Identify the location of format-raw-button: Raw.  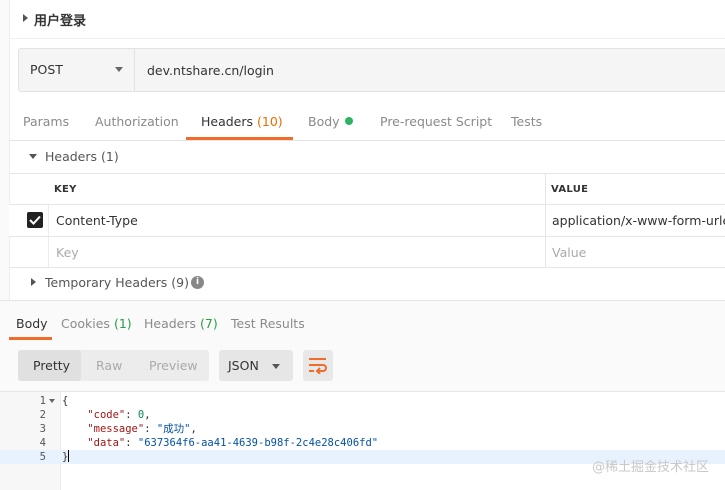
(109, 365).